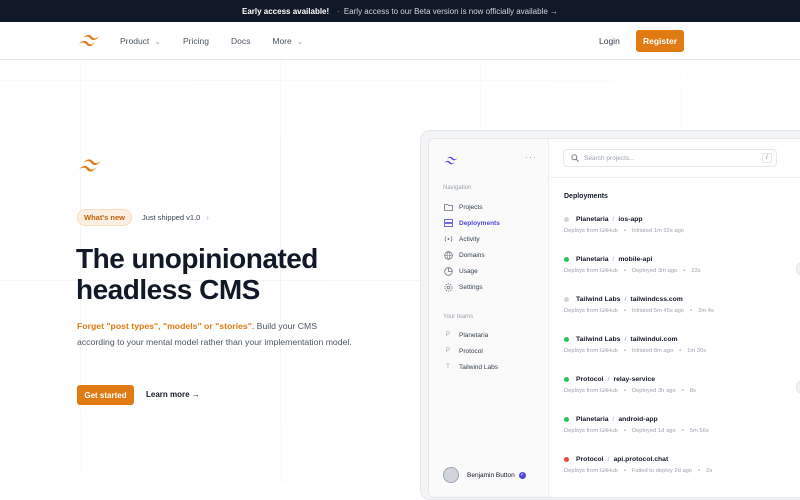  Describe the element at coordinates (471, 223) in the screenshot. I see `sidebar-item-deployments: Deployments` at that location.